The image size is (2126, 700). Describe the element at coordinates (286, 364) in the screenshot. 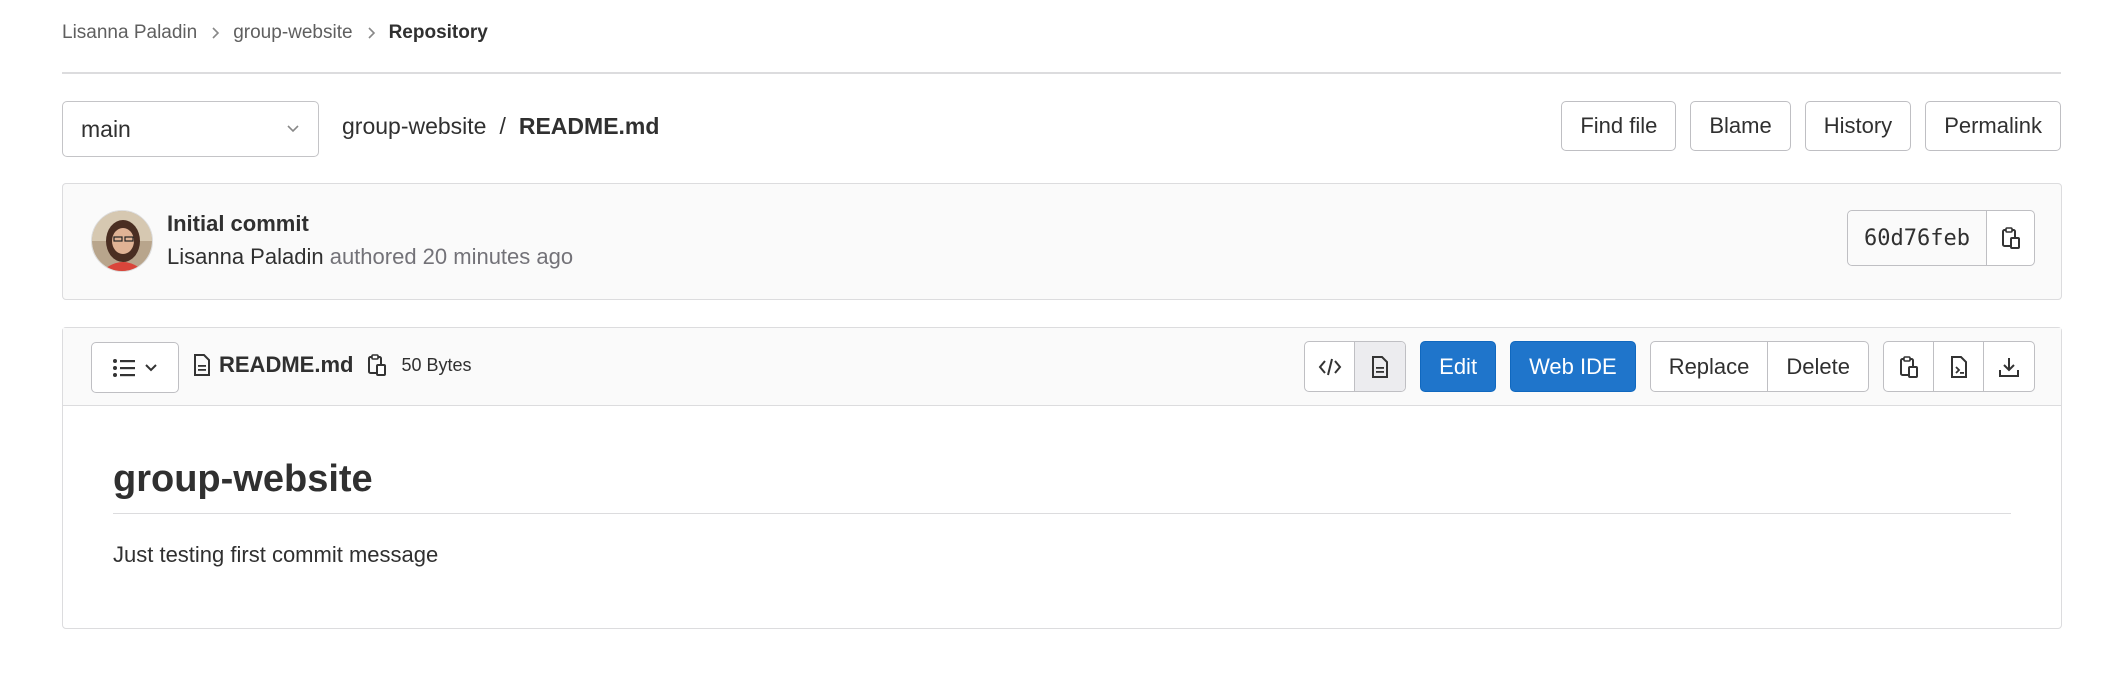

I see `file-name: README.md` at that location.